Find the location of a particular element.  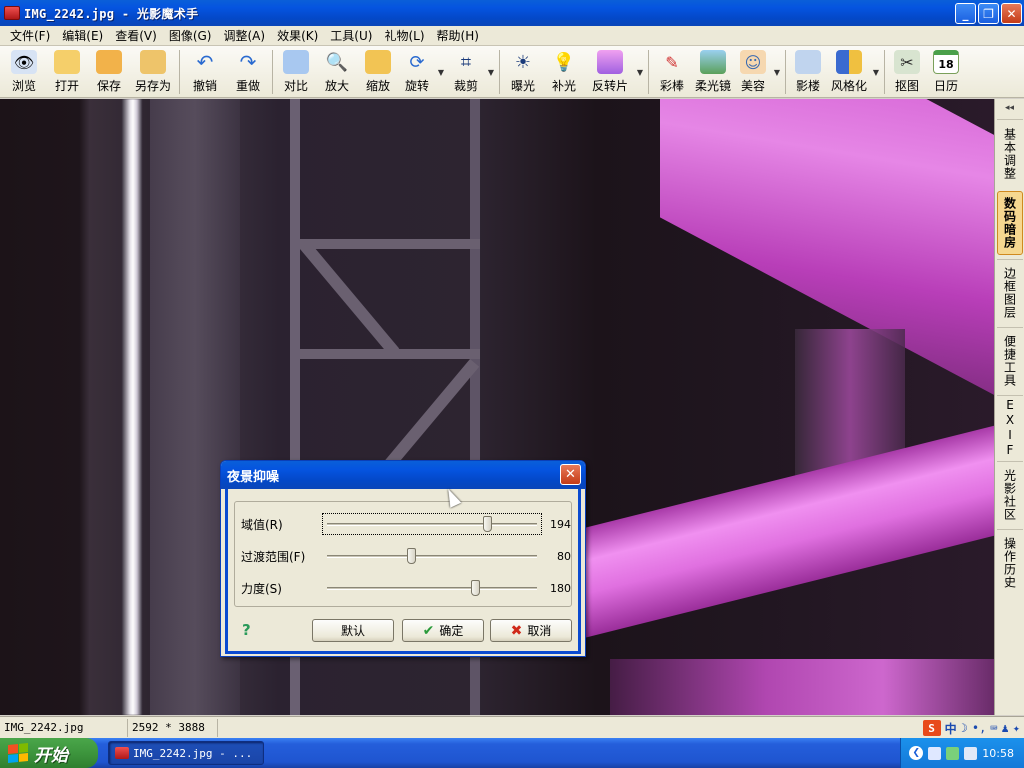

menu-adjust: 调整(A) is located at coordinates (244, 36).